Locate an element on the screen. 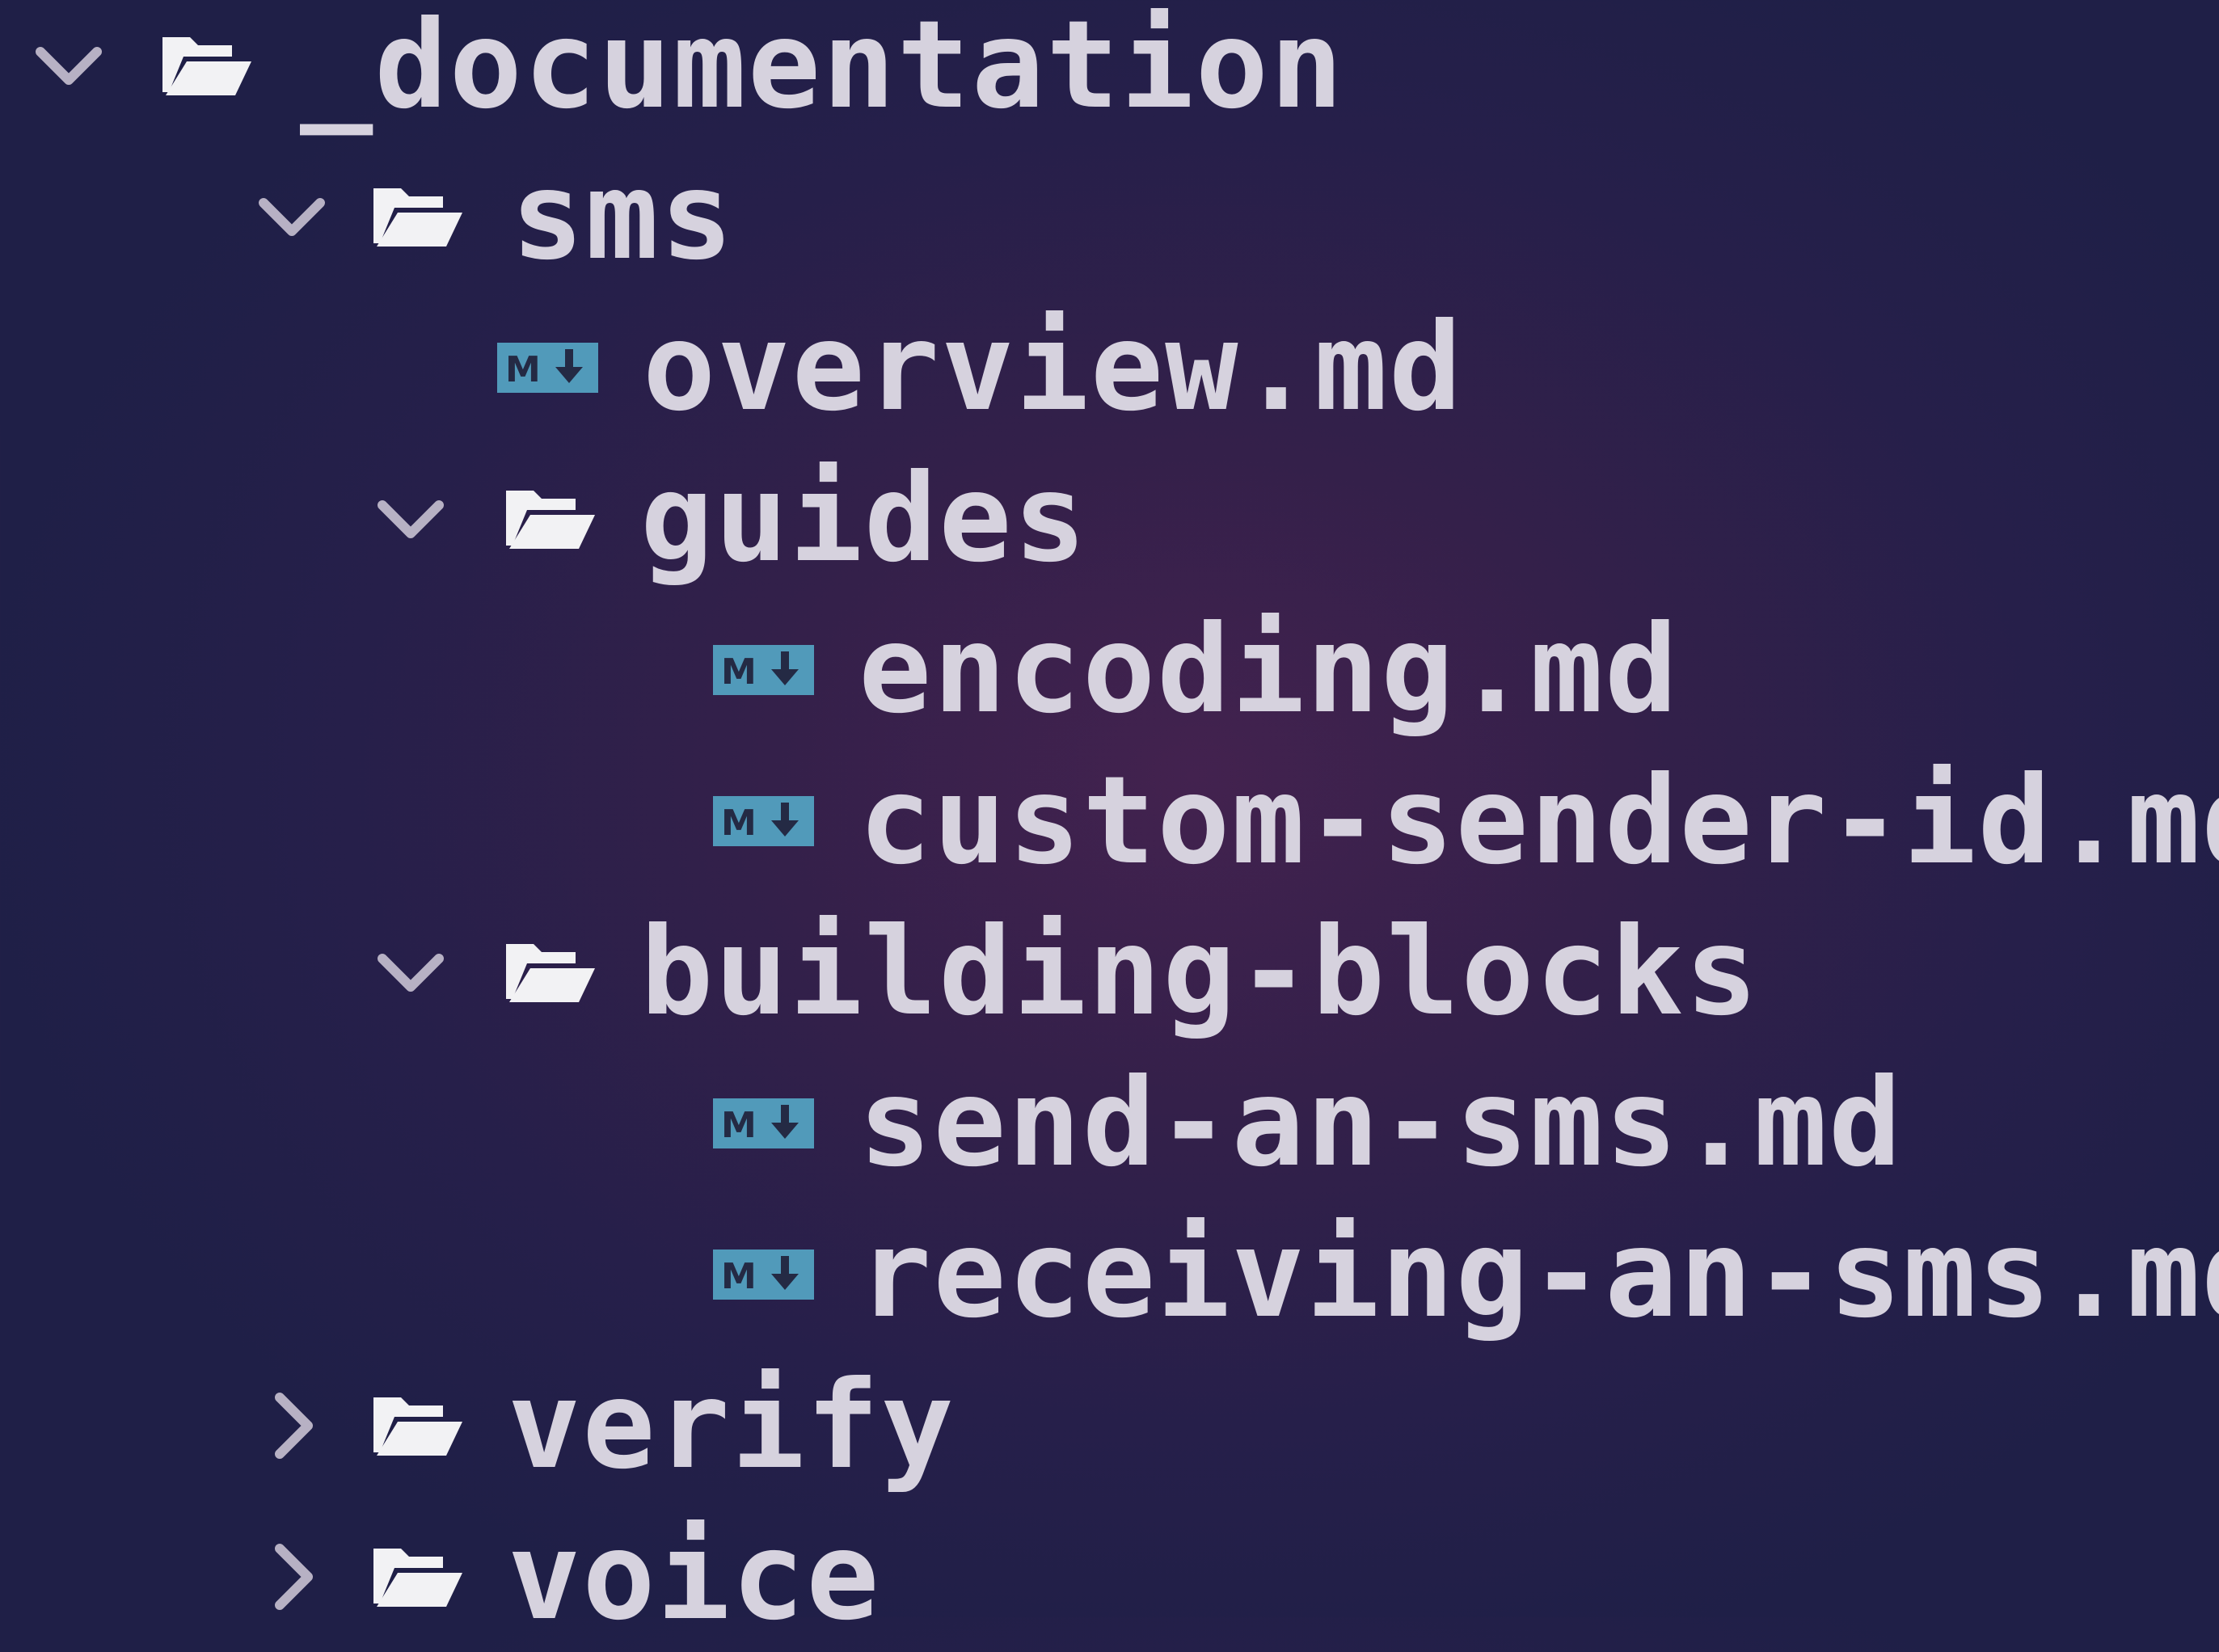 This screenshot has height=1652, width=2219. tree-folder-documentation: _documentation is located at coordinates (688, 70).